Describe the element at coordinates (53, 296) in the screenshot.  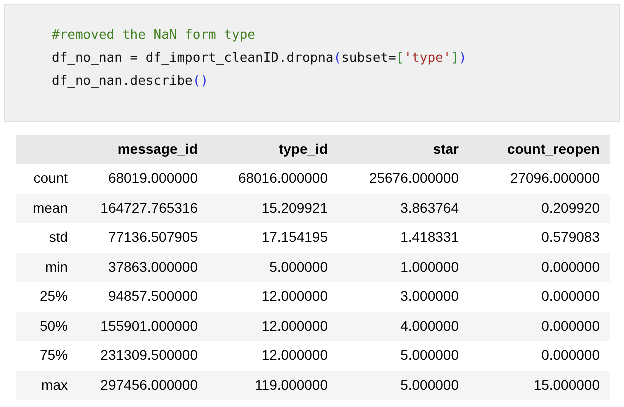
I see `row-label: 25%` at that location.